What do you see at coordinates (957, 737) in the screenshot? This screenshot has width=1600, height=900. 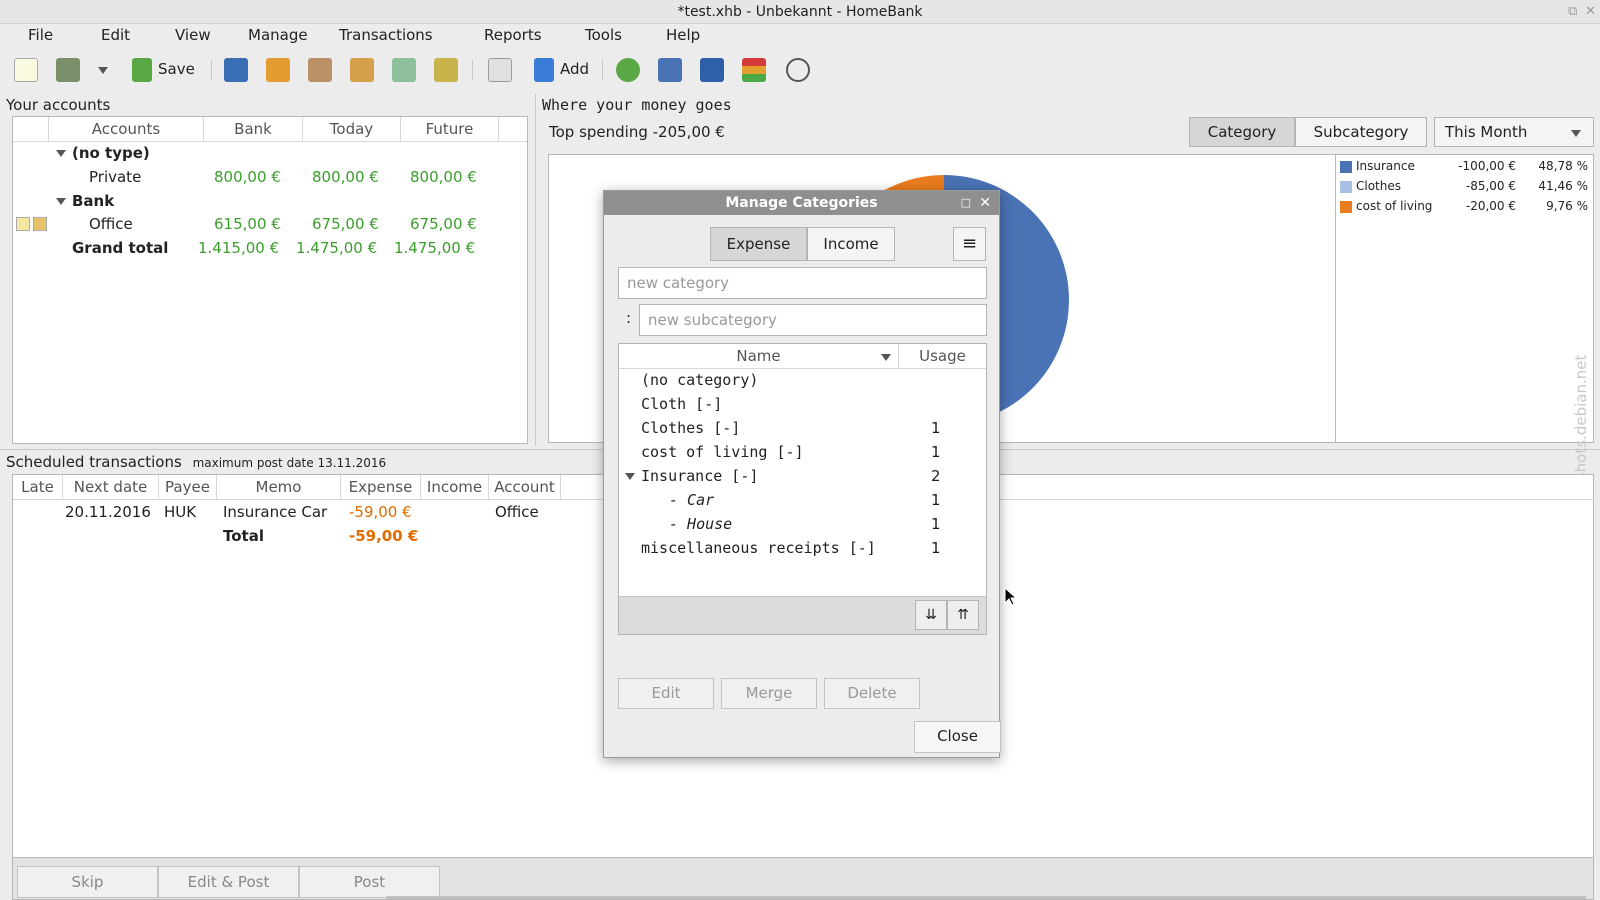 I see `close-button: Close` at bounding box center [957, 737].